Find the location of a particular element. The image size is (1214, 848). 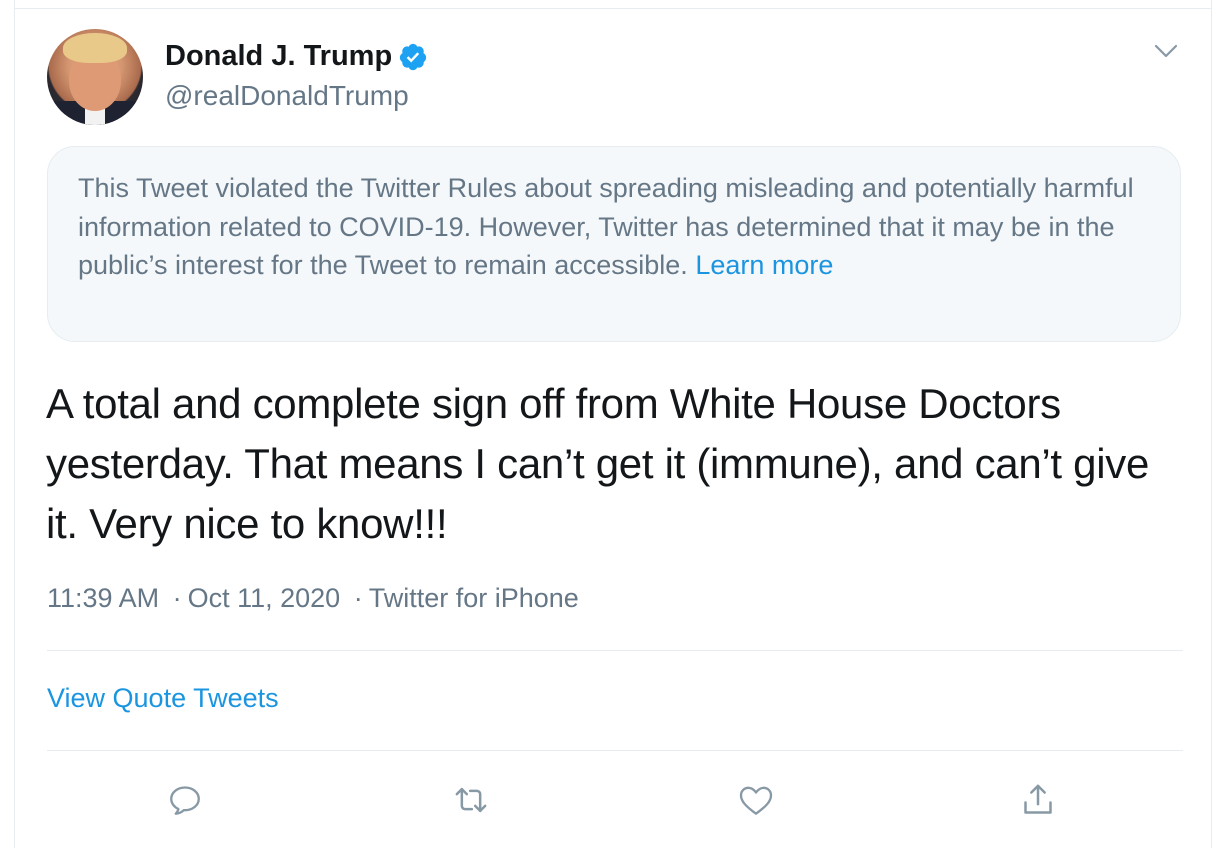

share-icon is located at coordinates (1038, 800).